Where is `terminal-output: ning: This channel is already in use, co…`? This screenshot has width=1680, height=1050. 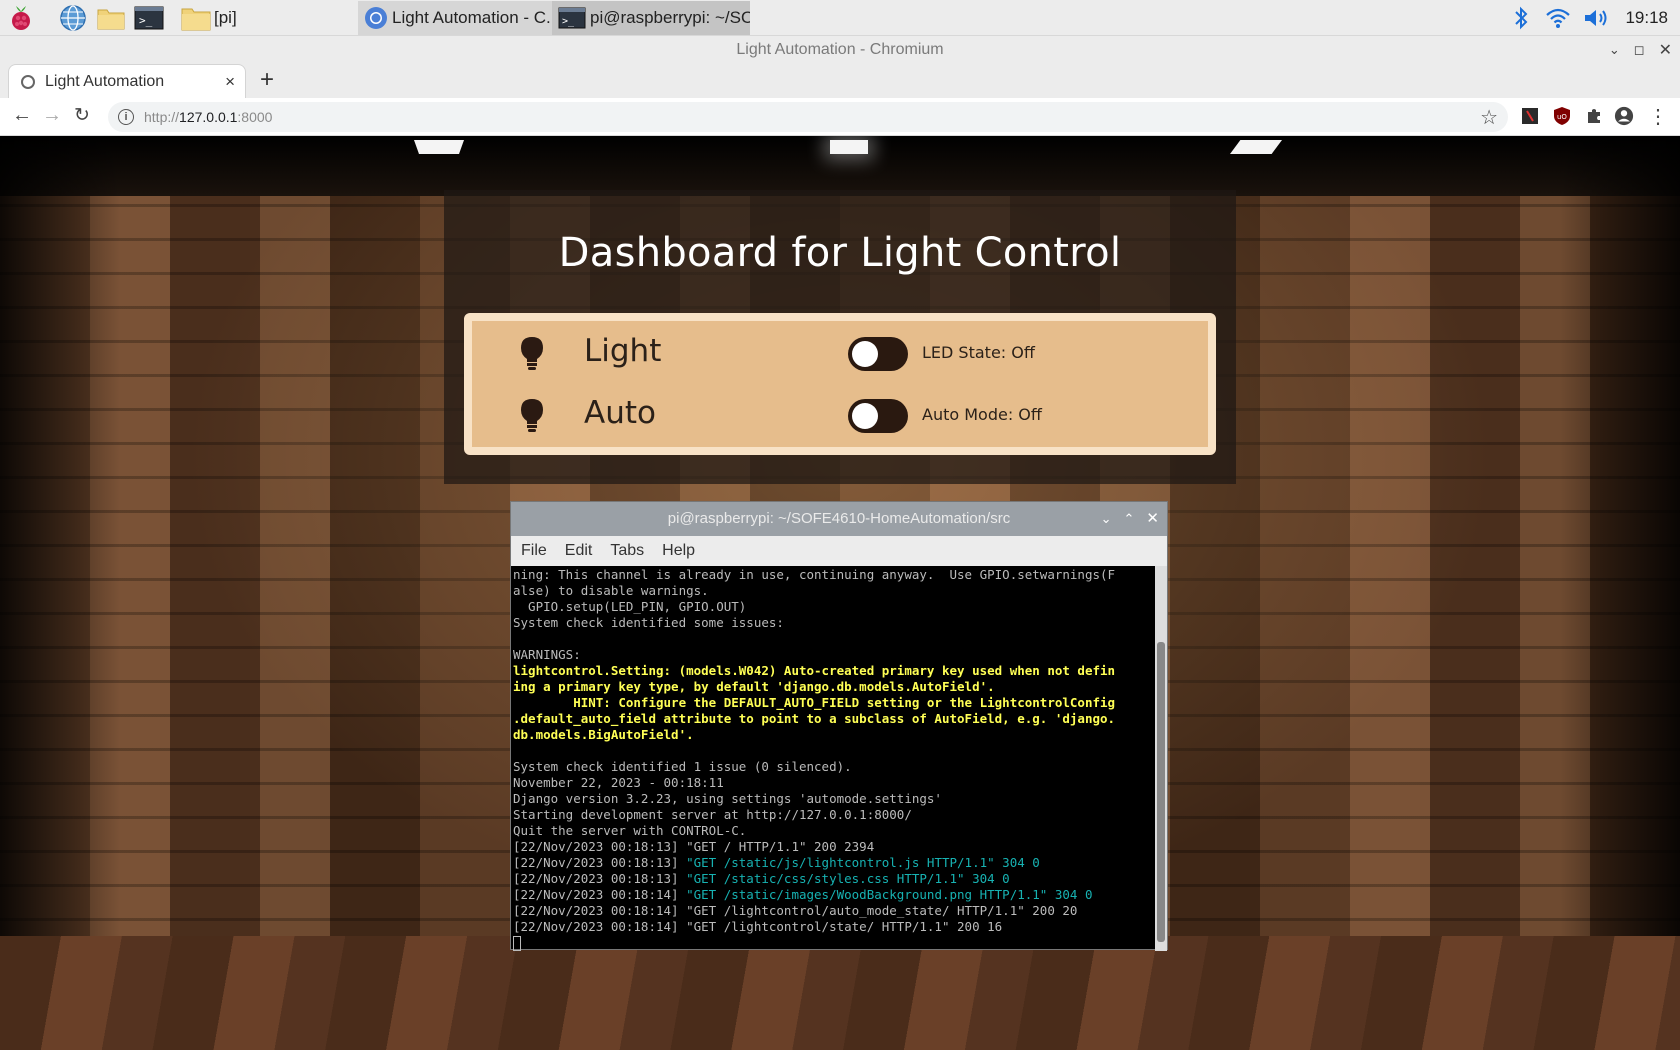
terminal-output: ning: This channel is already in use, co… is located at coordinates (834, 758).